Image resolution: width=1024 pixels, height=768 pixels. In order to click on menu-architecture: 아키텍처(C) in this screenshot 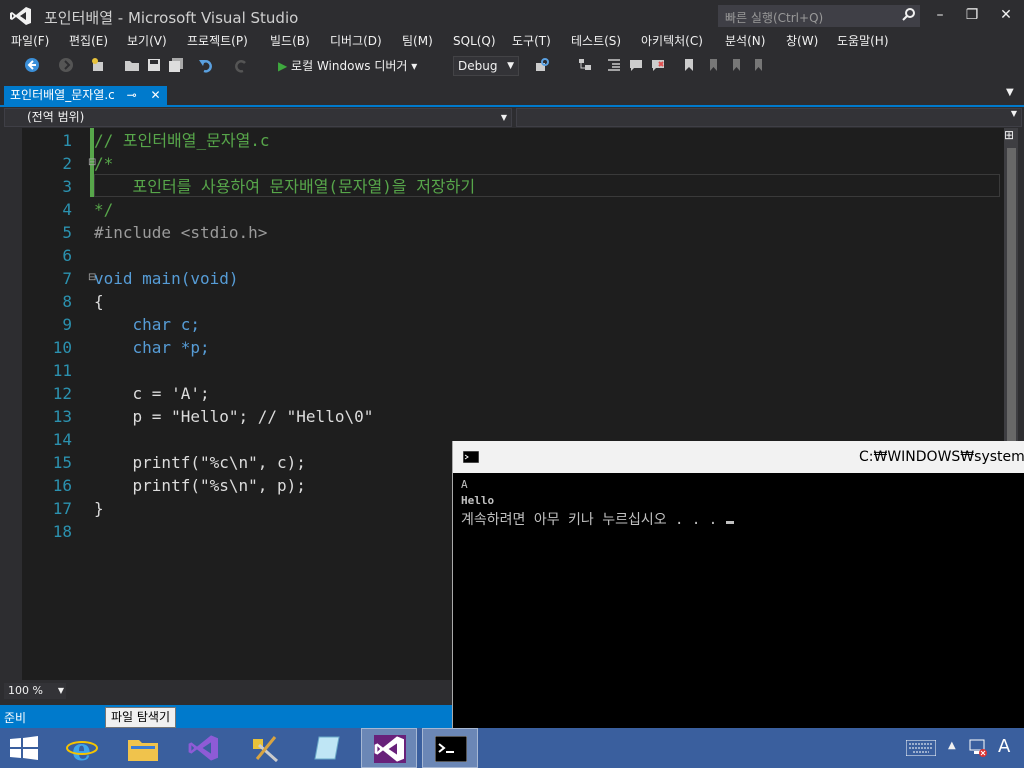, I will do `click(672, 41)`.